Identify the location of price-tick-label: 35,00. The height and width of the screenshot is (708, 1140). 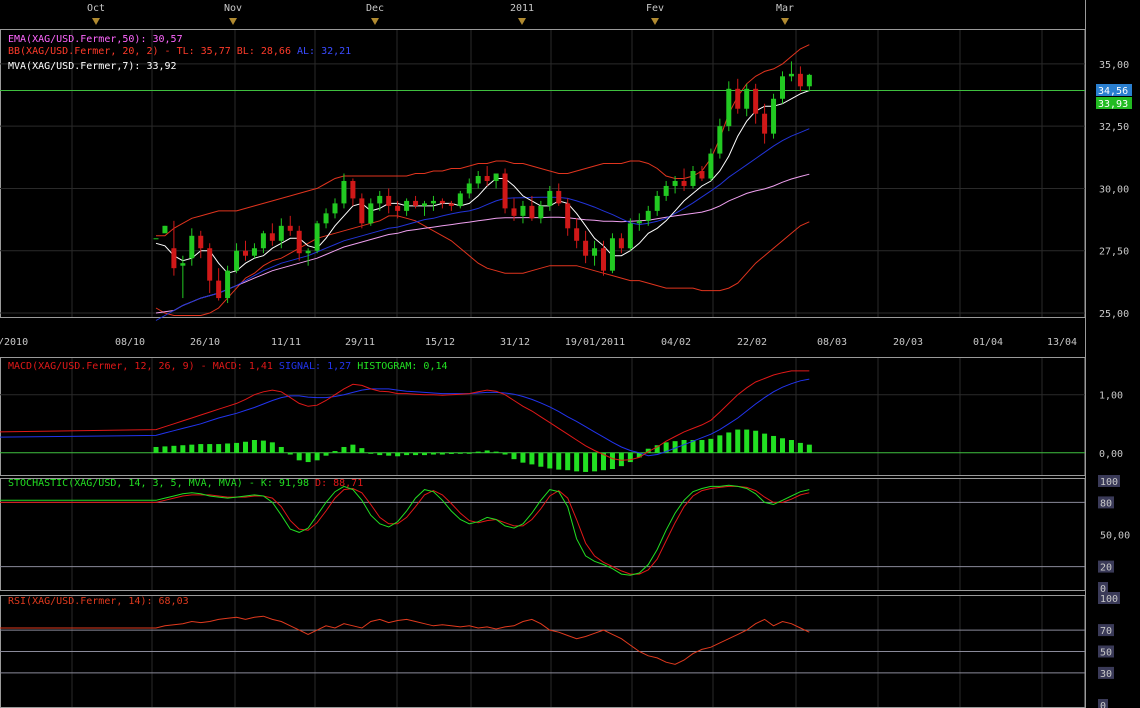
(1114, 65).